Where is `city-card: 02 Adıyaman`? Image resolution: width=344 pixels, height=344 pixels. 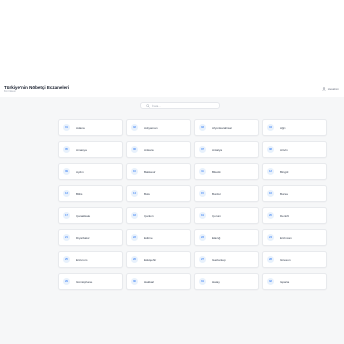 city-card: 02 Adıyaman is located at coordinates (158, 127).